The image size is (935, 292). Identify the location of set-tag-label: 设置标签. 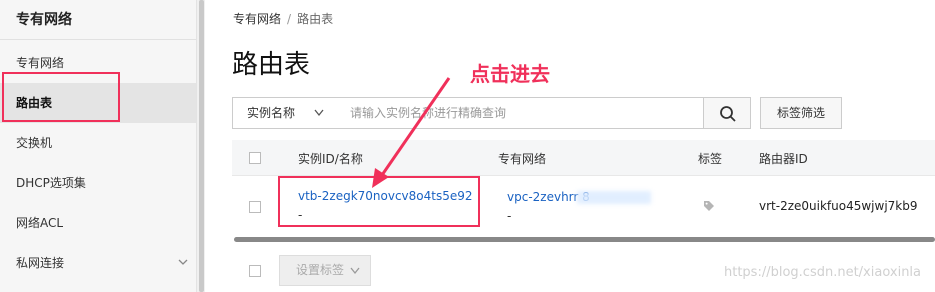
(320, 270).